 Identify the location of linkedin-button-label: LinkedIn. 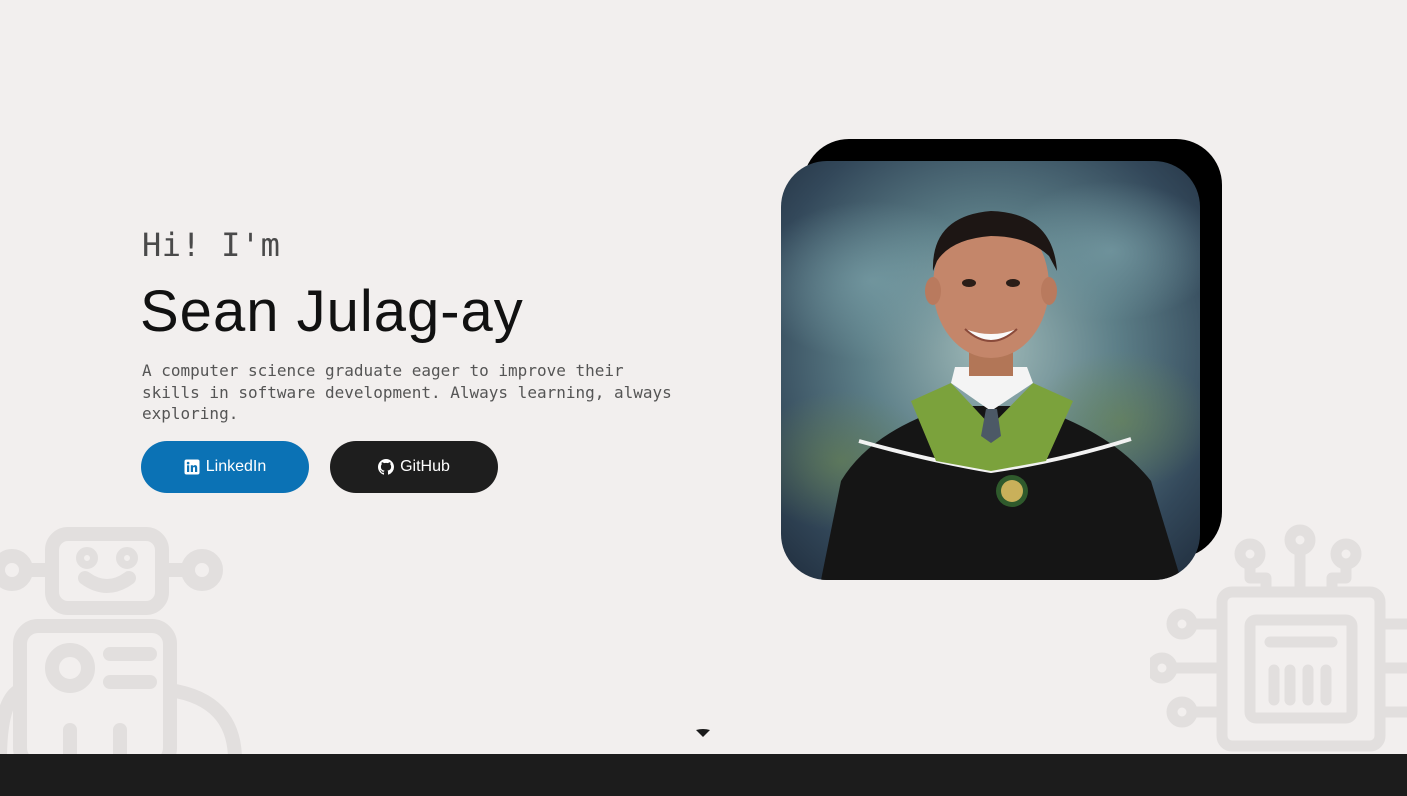
(236, 466).